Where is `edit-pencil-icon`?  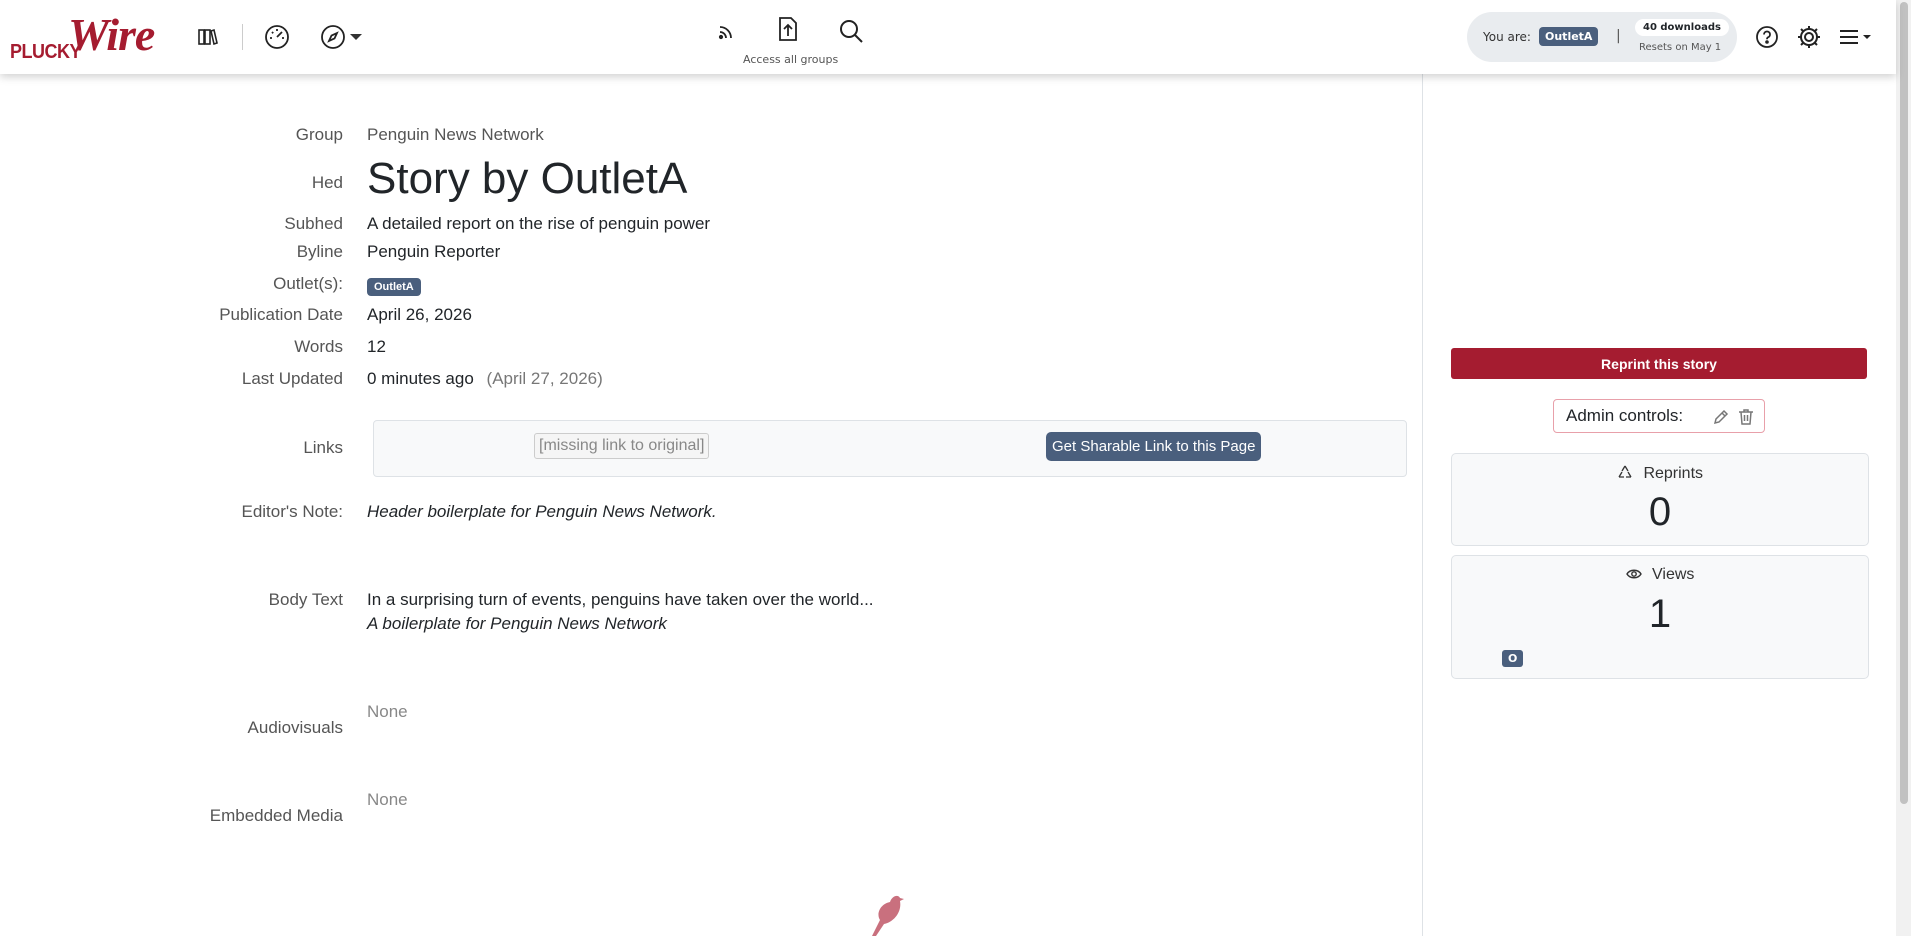 edit-pencil-icon is located at coordinates (1721, 419).